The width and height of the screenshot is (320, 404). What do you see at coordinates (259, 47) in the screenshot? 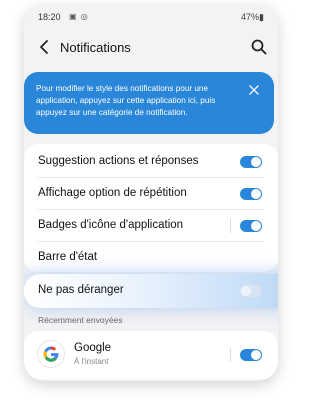
I see `search-icon` at bounding box center [259, 47].